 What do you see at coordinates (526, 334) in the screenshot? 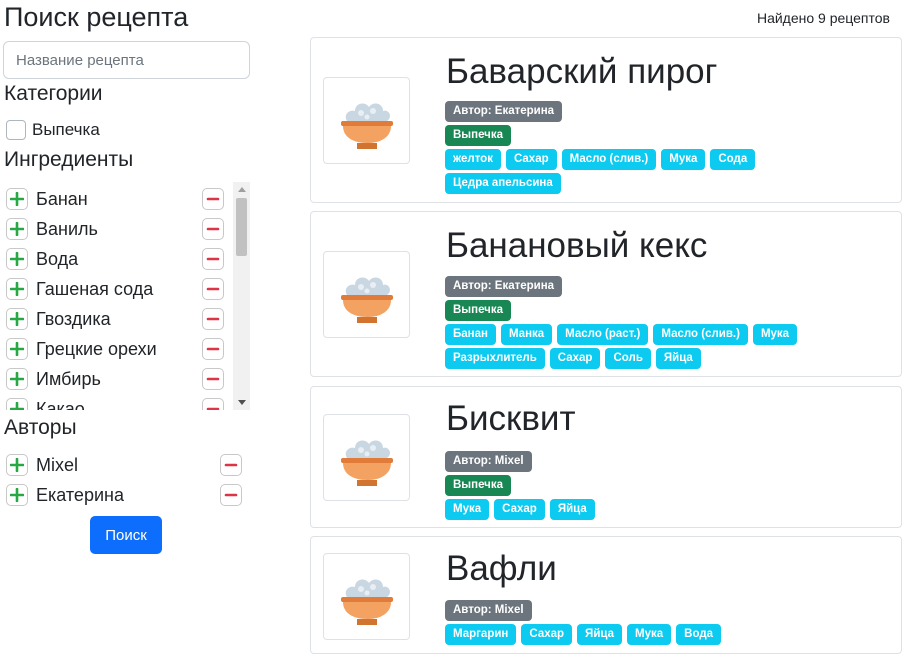
I see `ingredient-badge: Манка` at bounding box center [526, 334].